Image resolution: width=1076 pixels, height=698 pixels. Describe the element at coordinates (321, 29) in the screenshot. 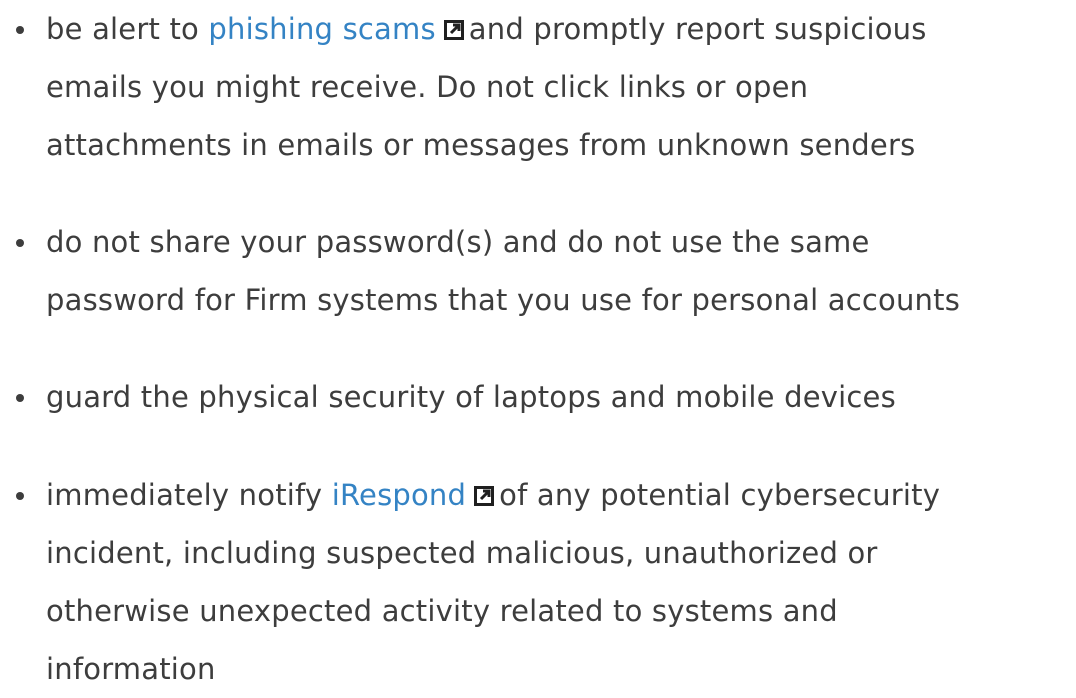

I see `phishing-scams-link: phishing scams` at that location.